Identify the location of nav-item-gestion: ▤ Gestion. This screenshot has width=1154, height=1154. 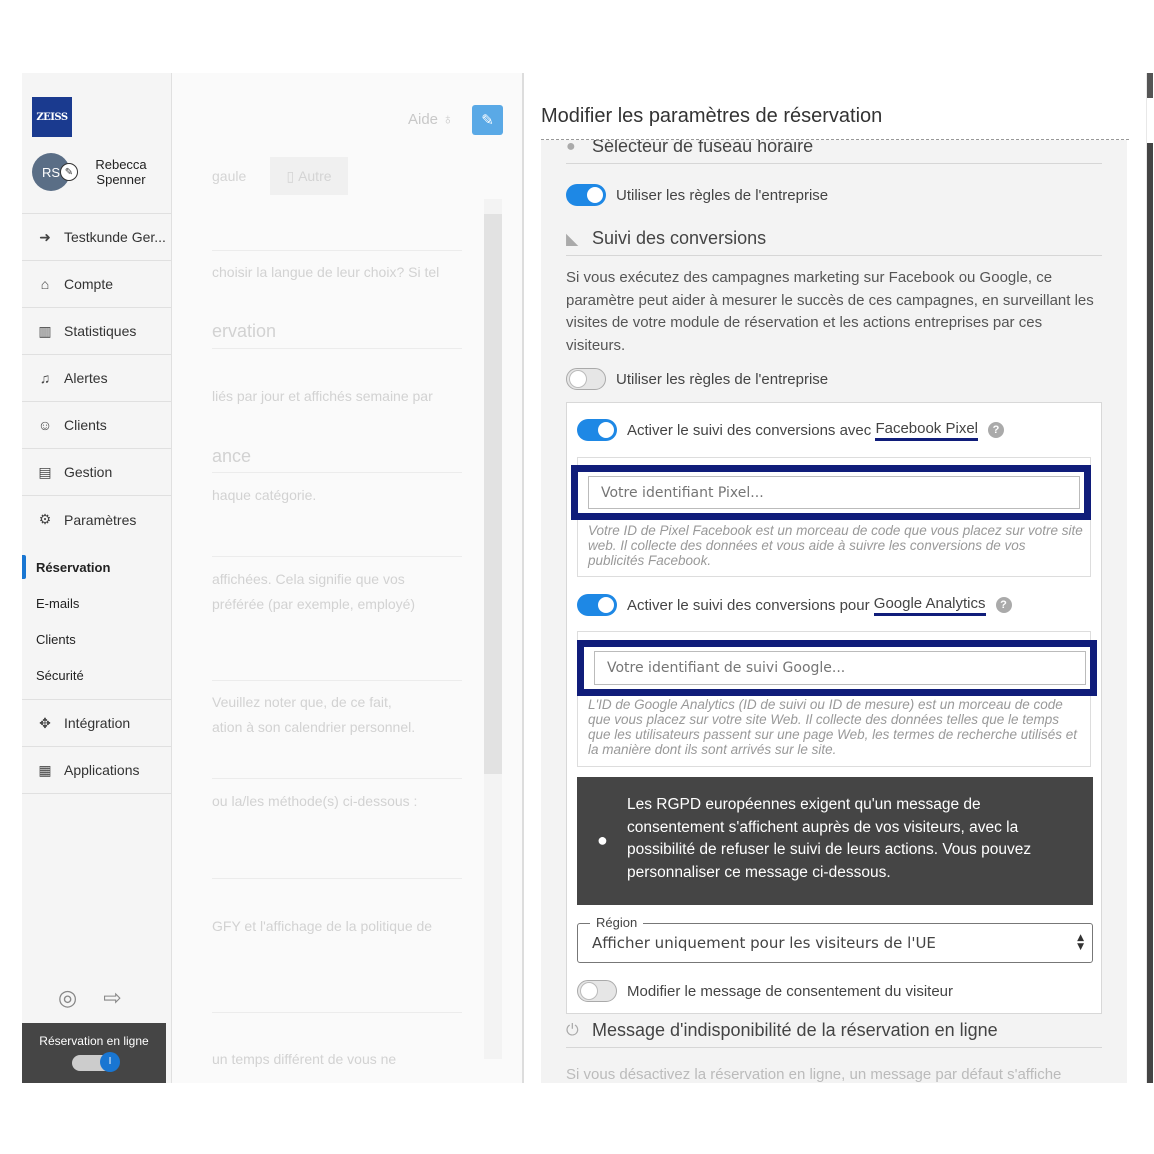
(97, 472).